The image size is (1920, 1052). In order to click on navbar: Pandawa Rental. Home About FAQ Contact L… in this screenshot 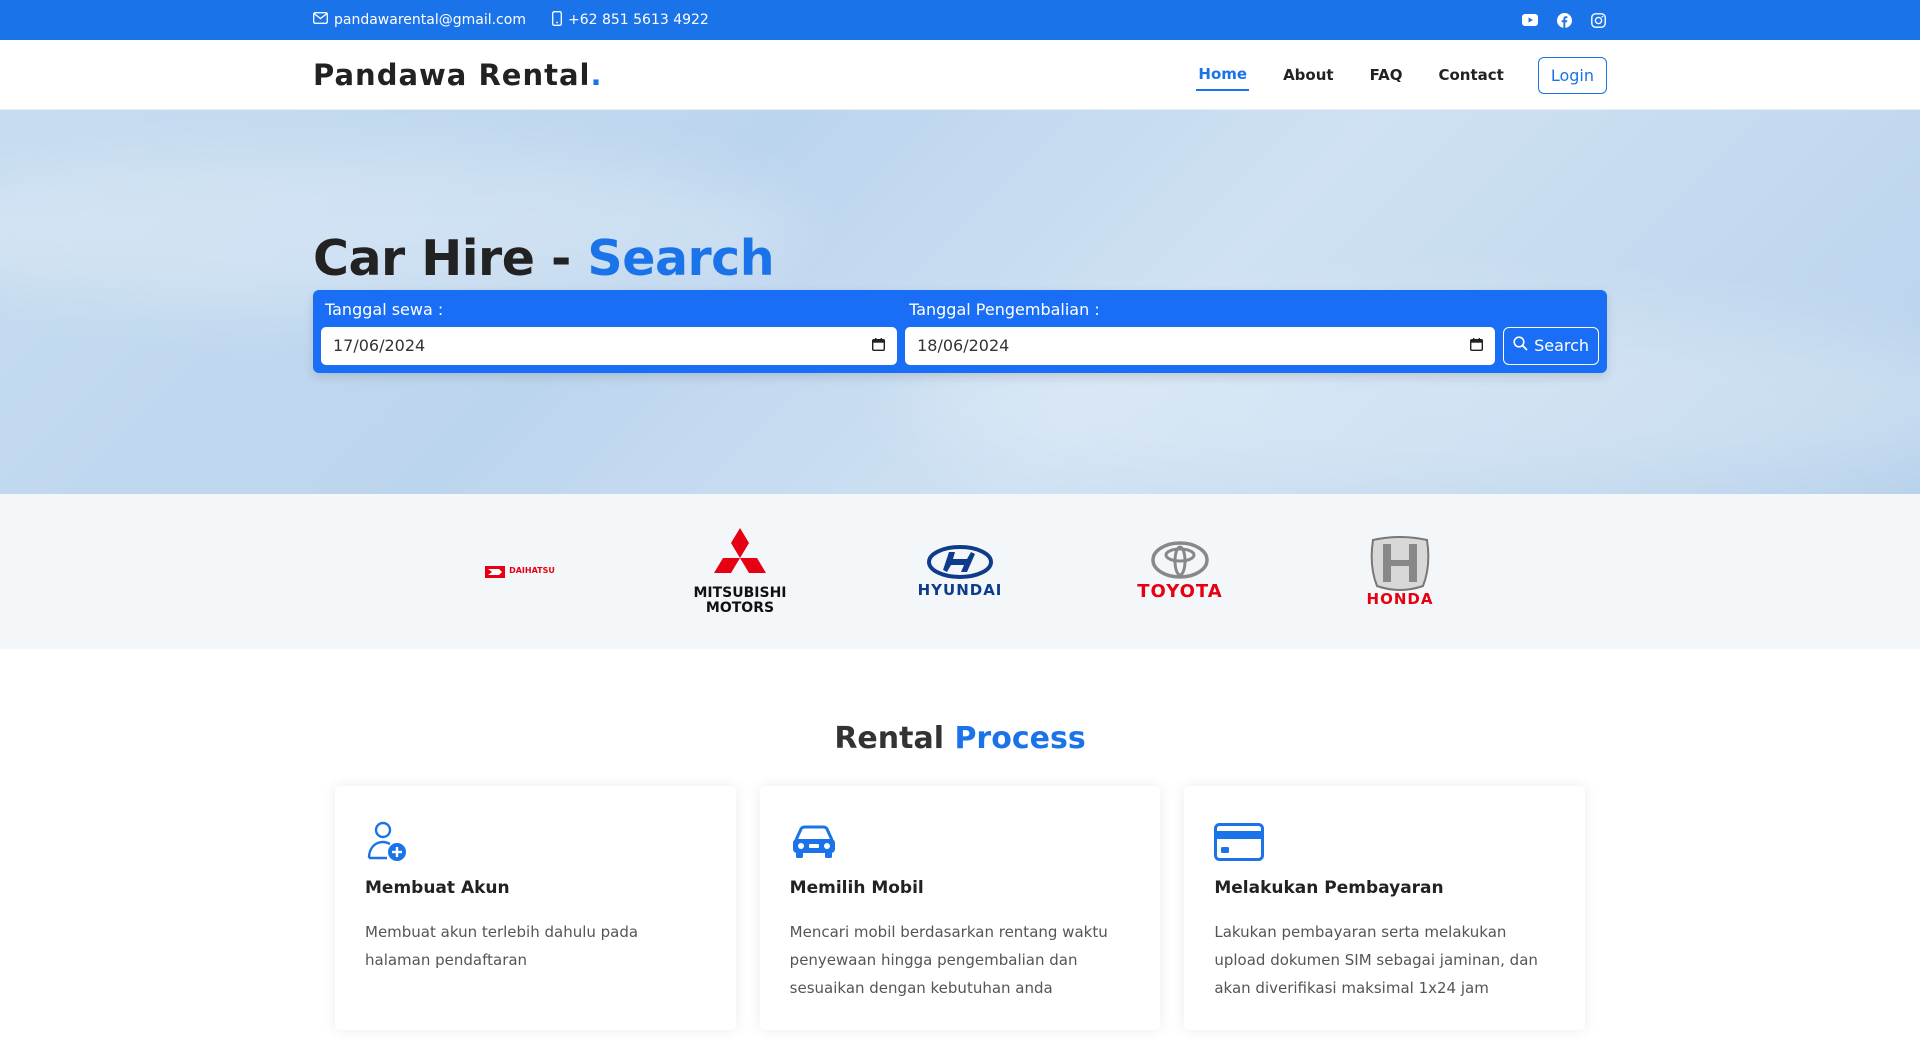, I will do `click(960, 75)`.